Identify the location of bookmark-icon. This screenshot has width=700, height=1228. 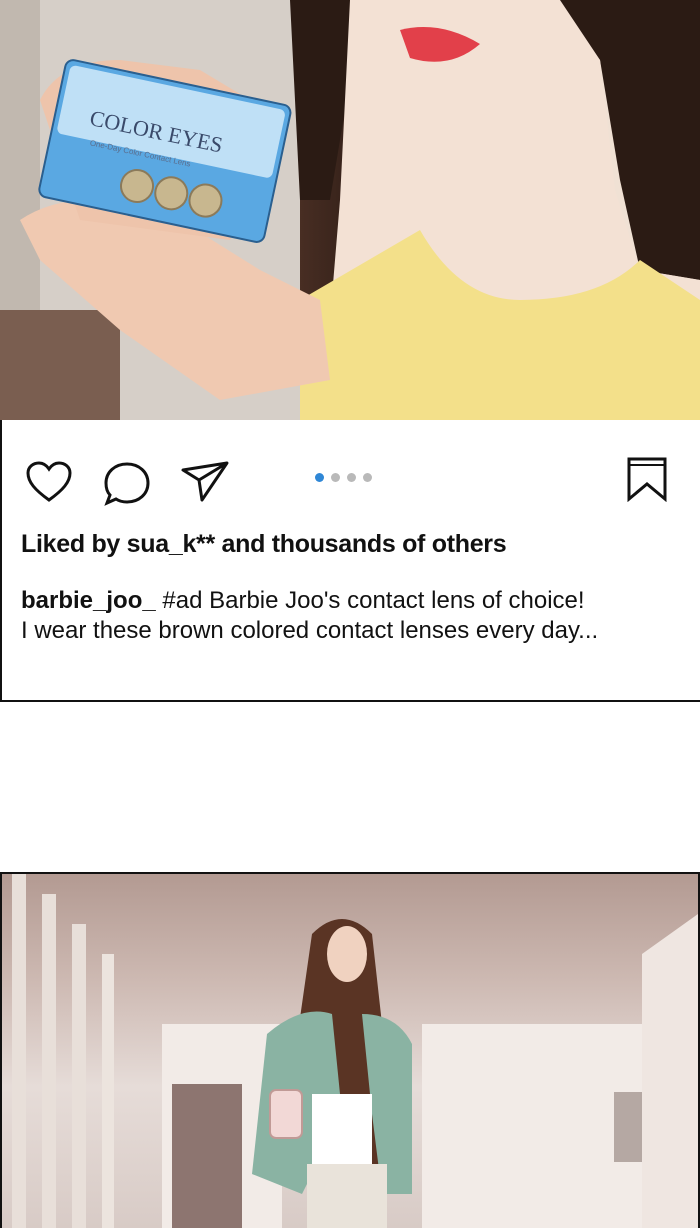
(647, 481).